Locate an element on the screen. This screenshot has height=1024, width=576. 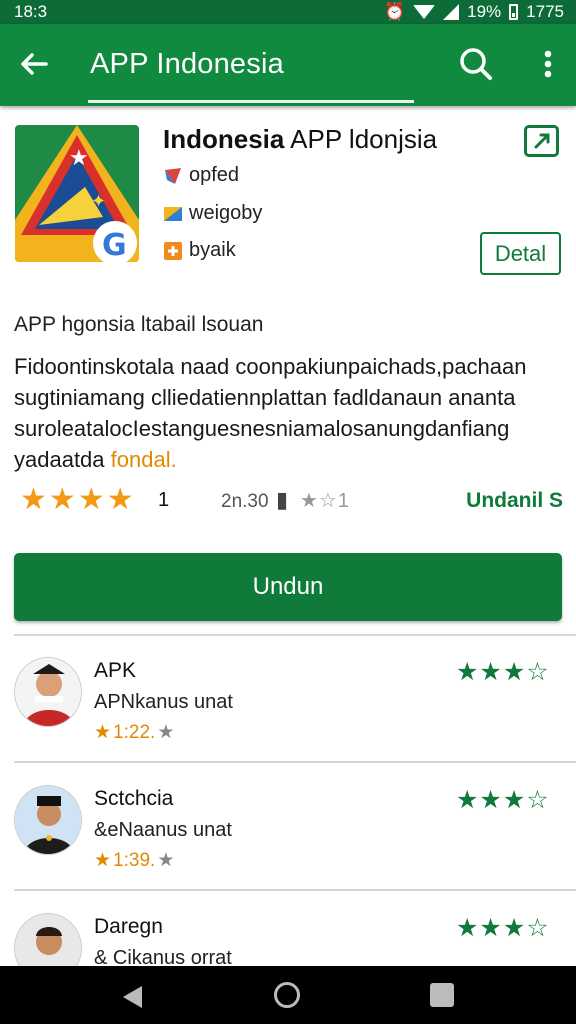
page-title: APP Indonesia is located at coordinates (187, 64).